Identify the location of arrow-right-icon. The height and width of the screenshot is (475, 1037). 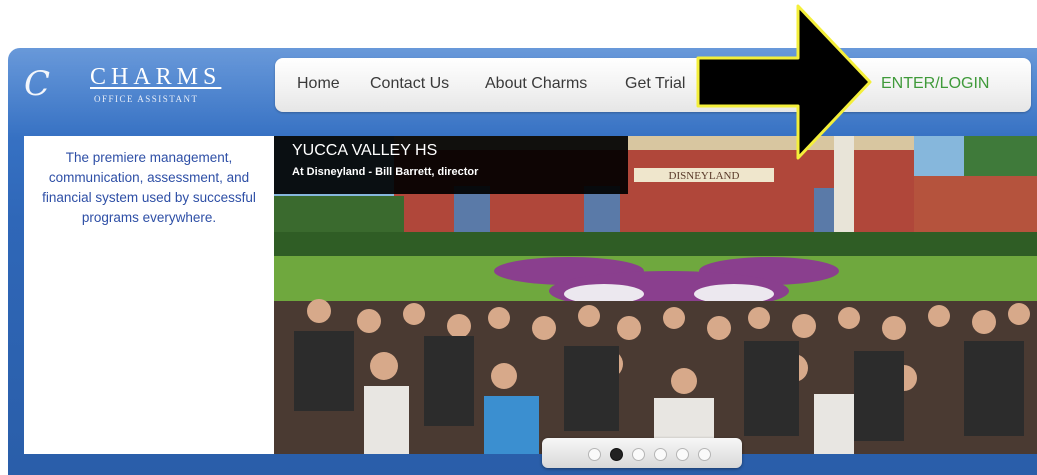
(784, 82).